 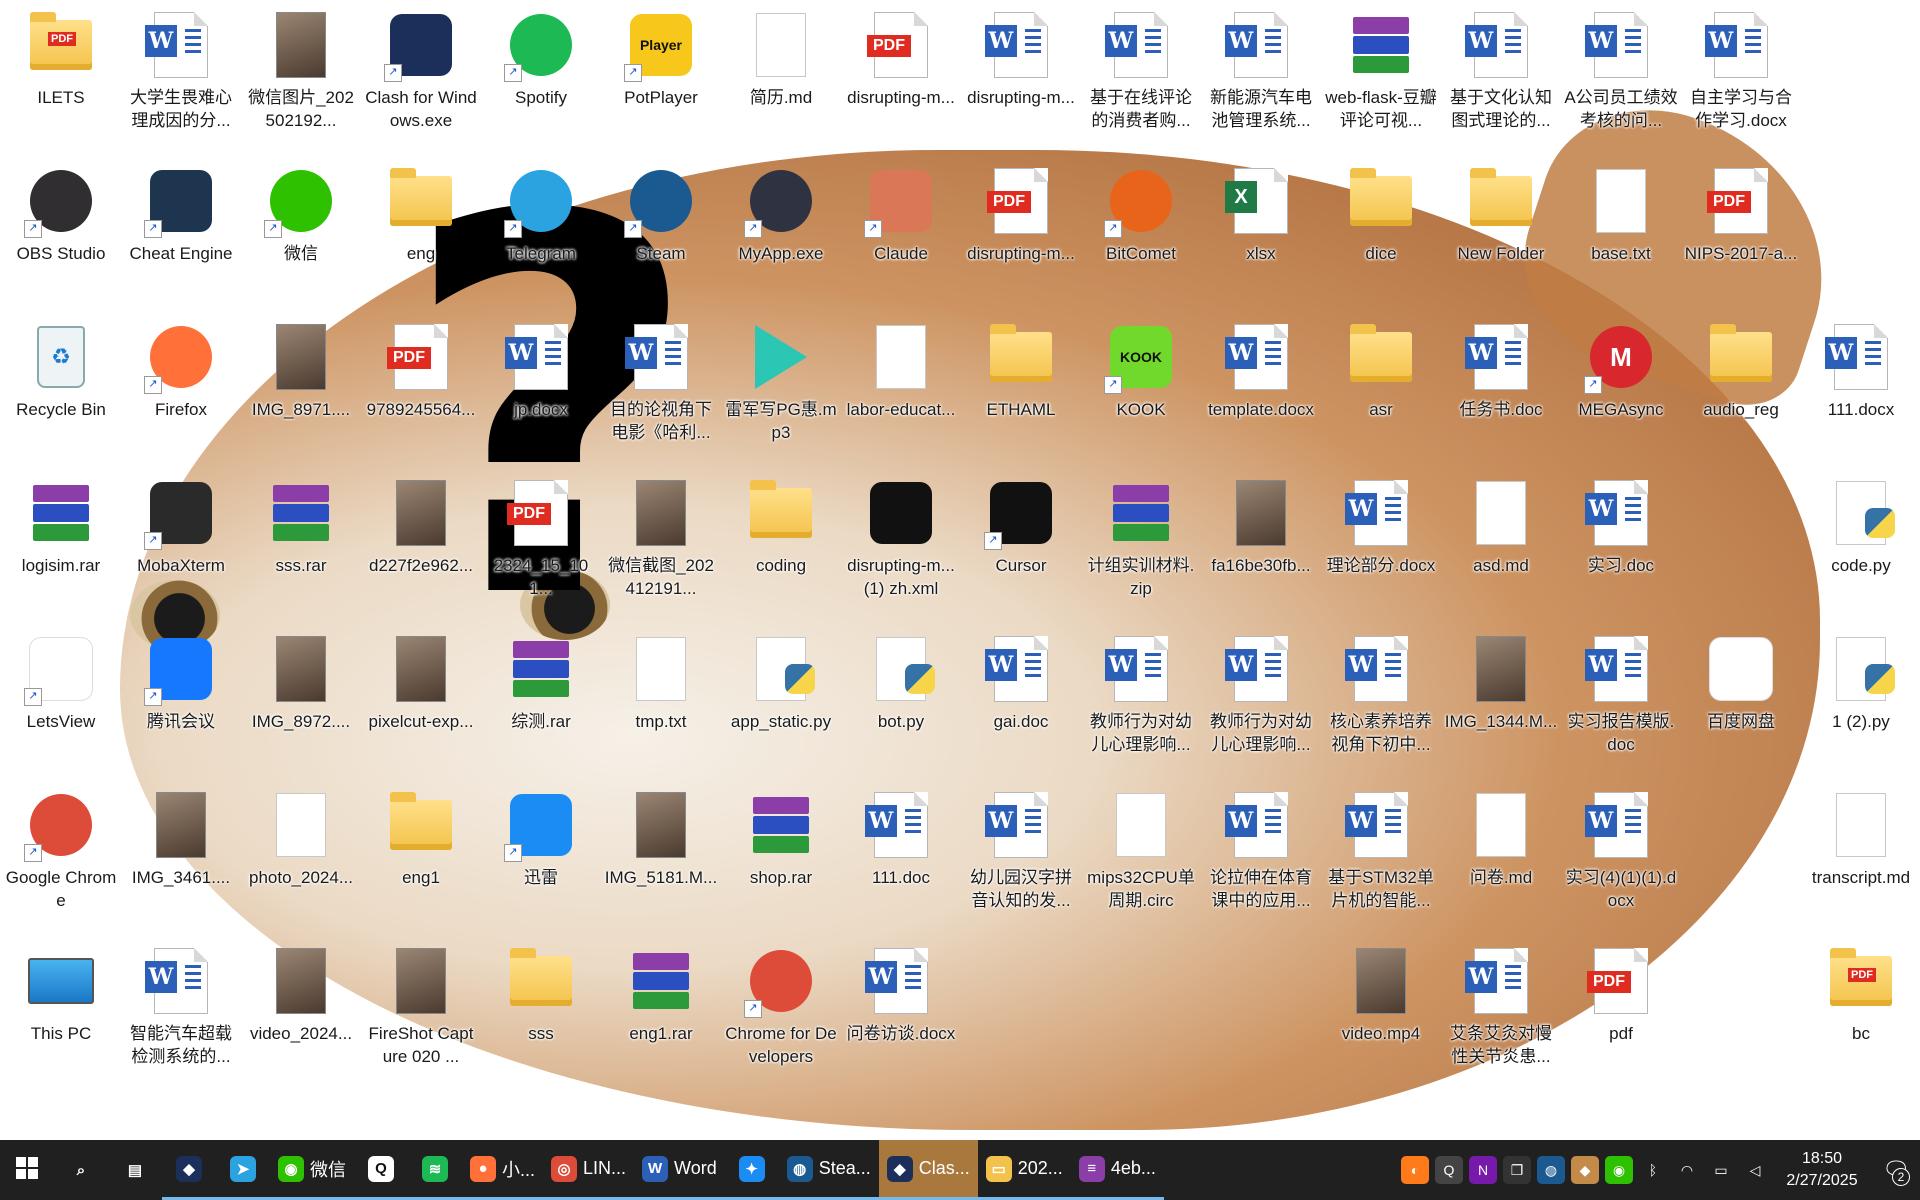 What do you see at coordinates (1822, 1170) in the screenshot?
I see `clock: 18:50 2/27/2025` at bounding box center [1822, 1170].